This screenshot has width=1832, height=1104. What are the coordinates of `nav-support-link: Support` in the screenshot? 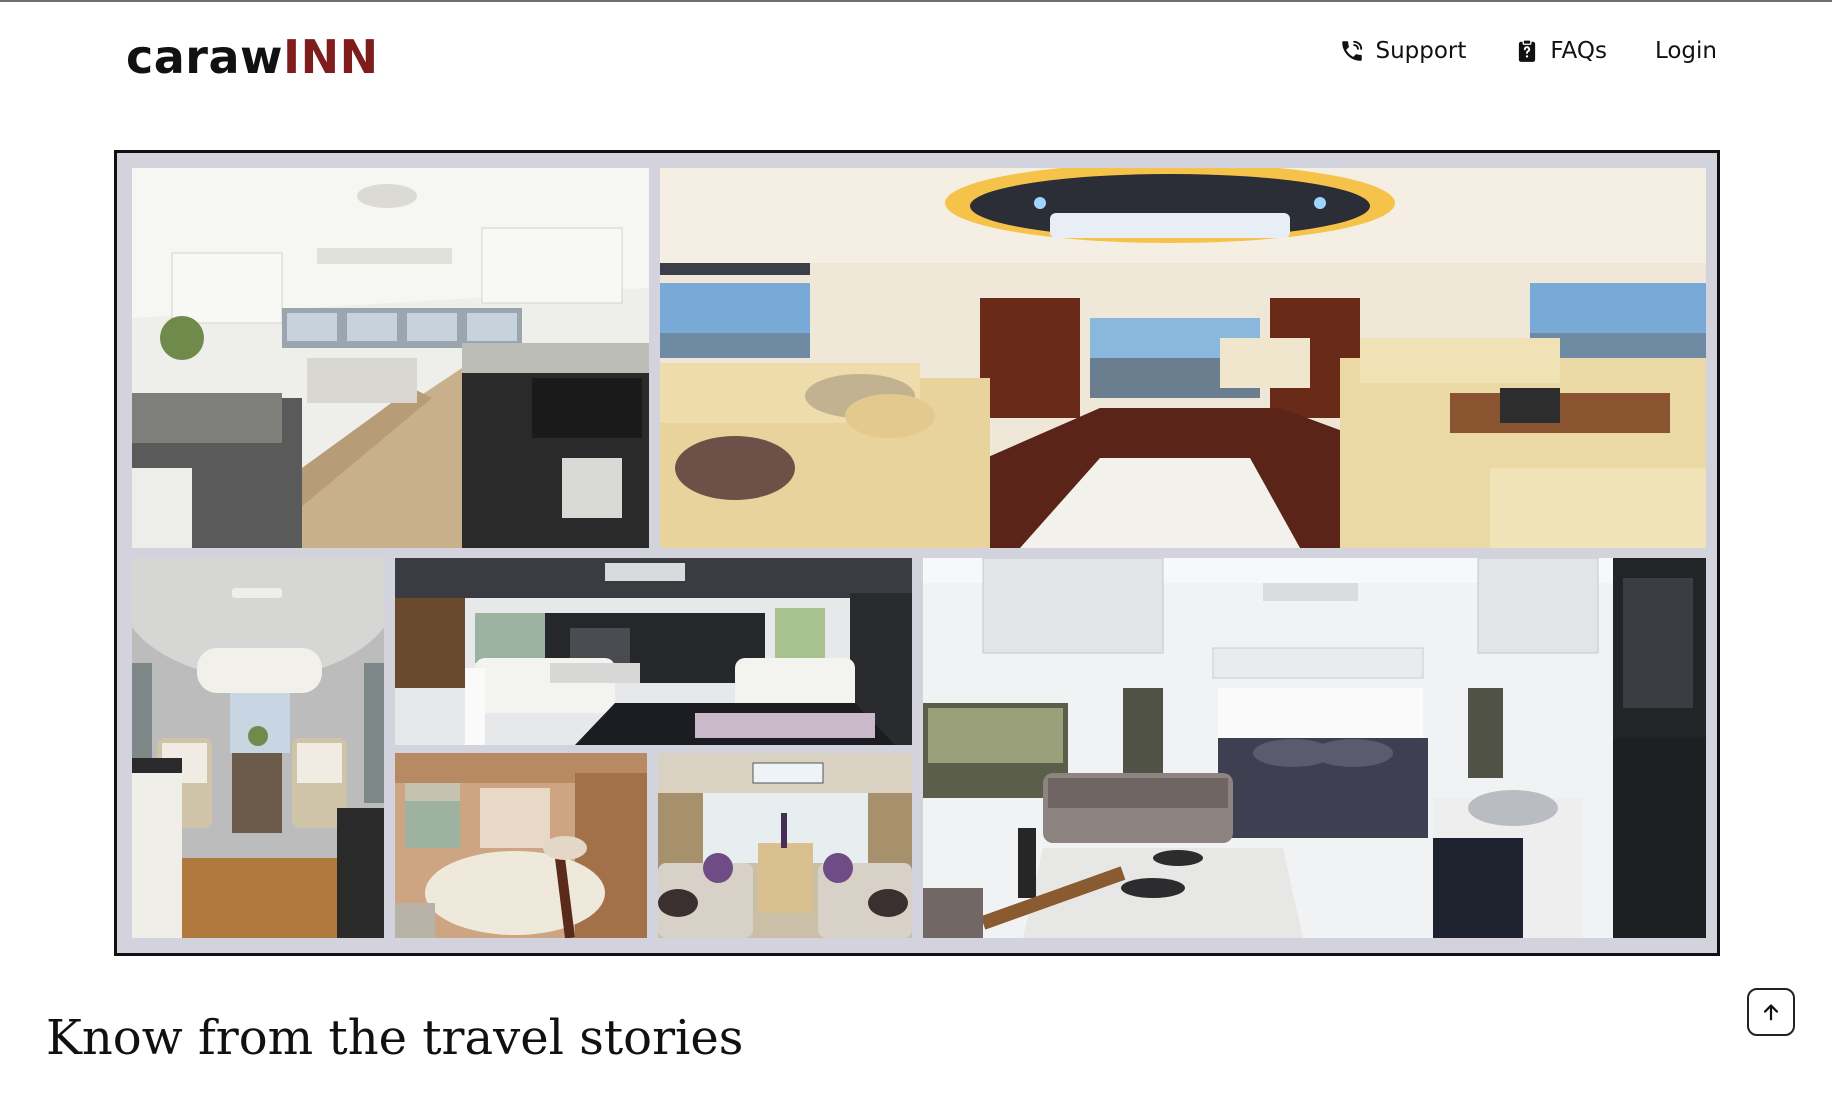 It's located at (1402, 51).